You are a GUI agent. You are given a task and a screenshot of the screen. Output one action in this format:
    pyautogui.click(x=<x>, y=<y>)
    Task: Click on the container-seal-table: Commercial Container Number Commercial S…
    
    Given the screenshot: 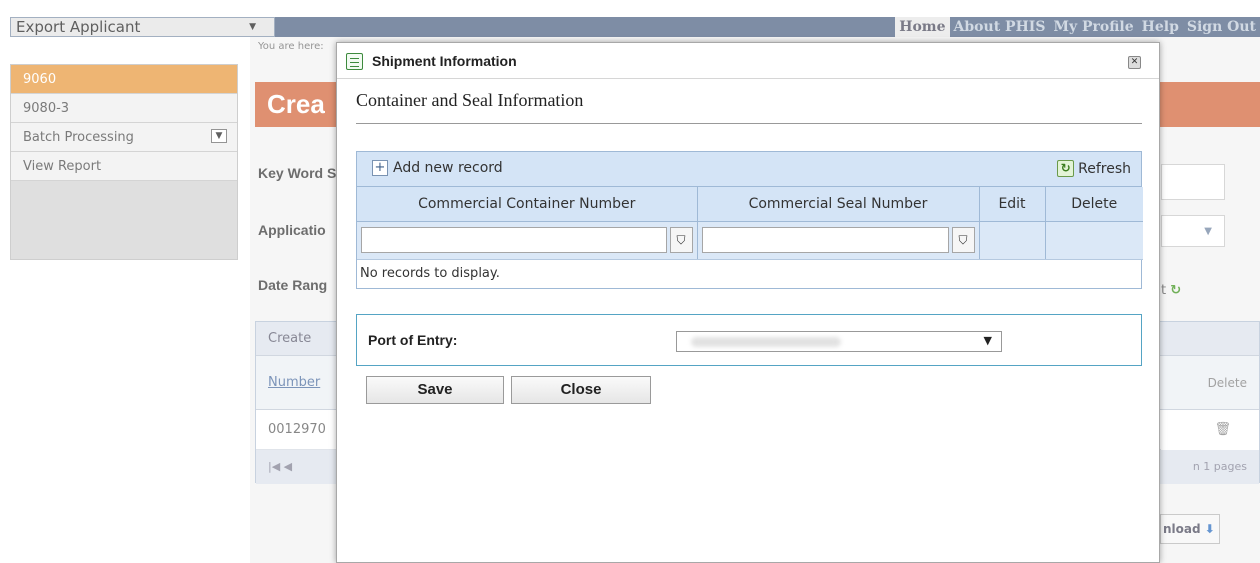 What is the action you would take?
    pyautogui.click(x=750, y=223)
    